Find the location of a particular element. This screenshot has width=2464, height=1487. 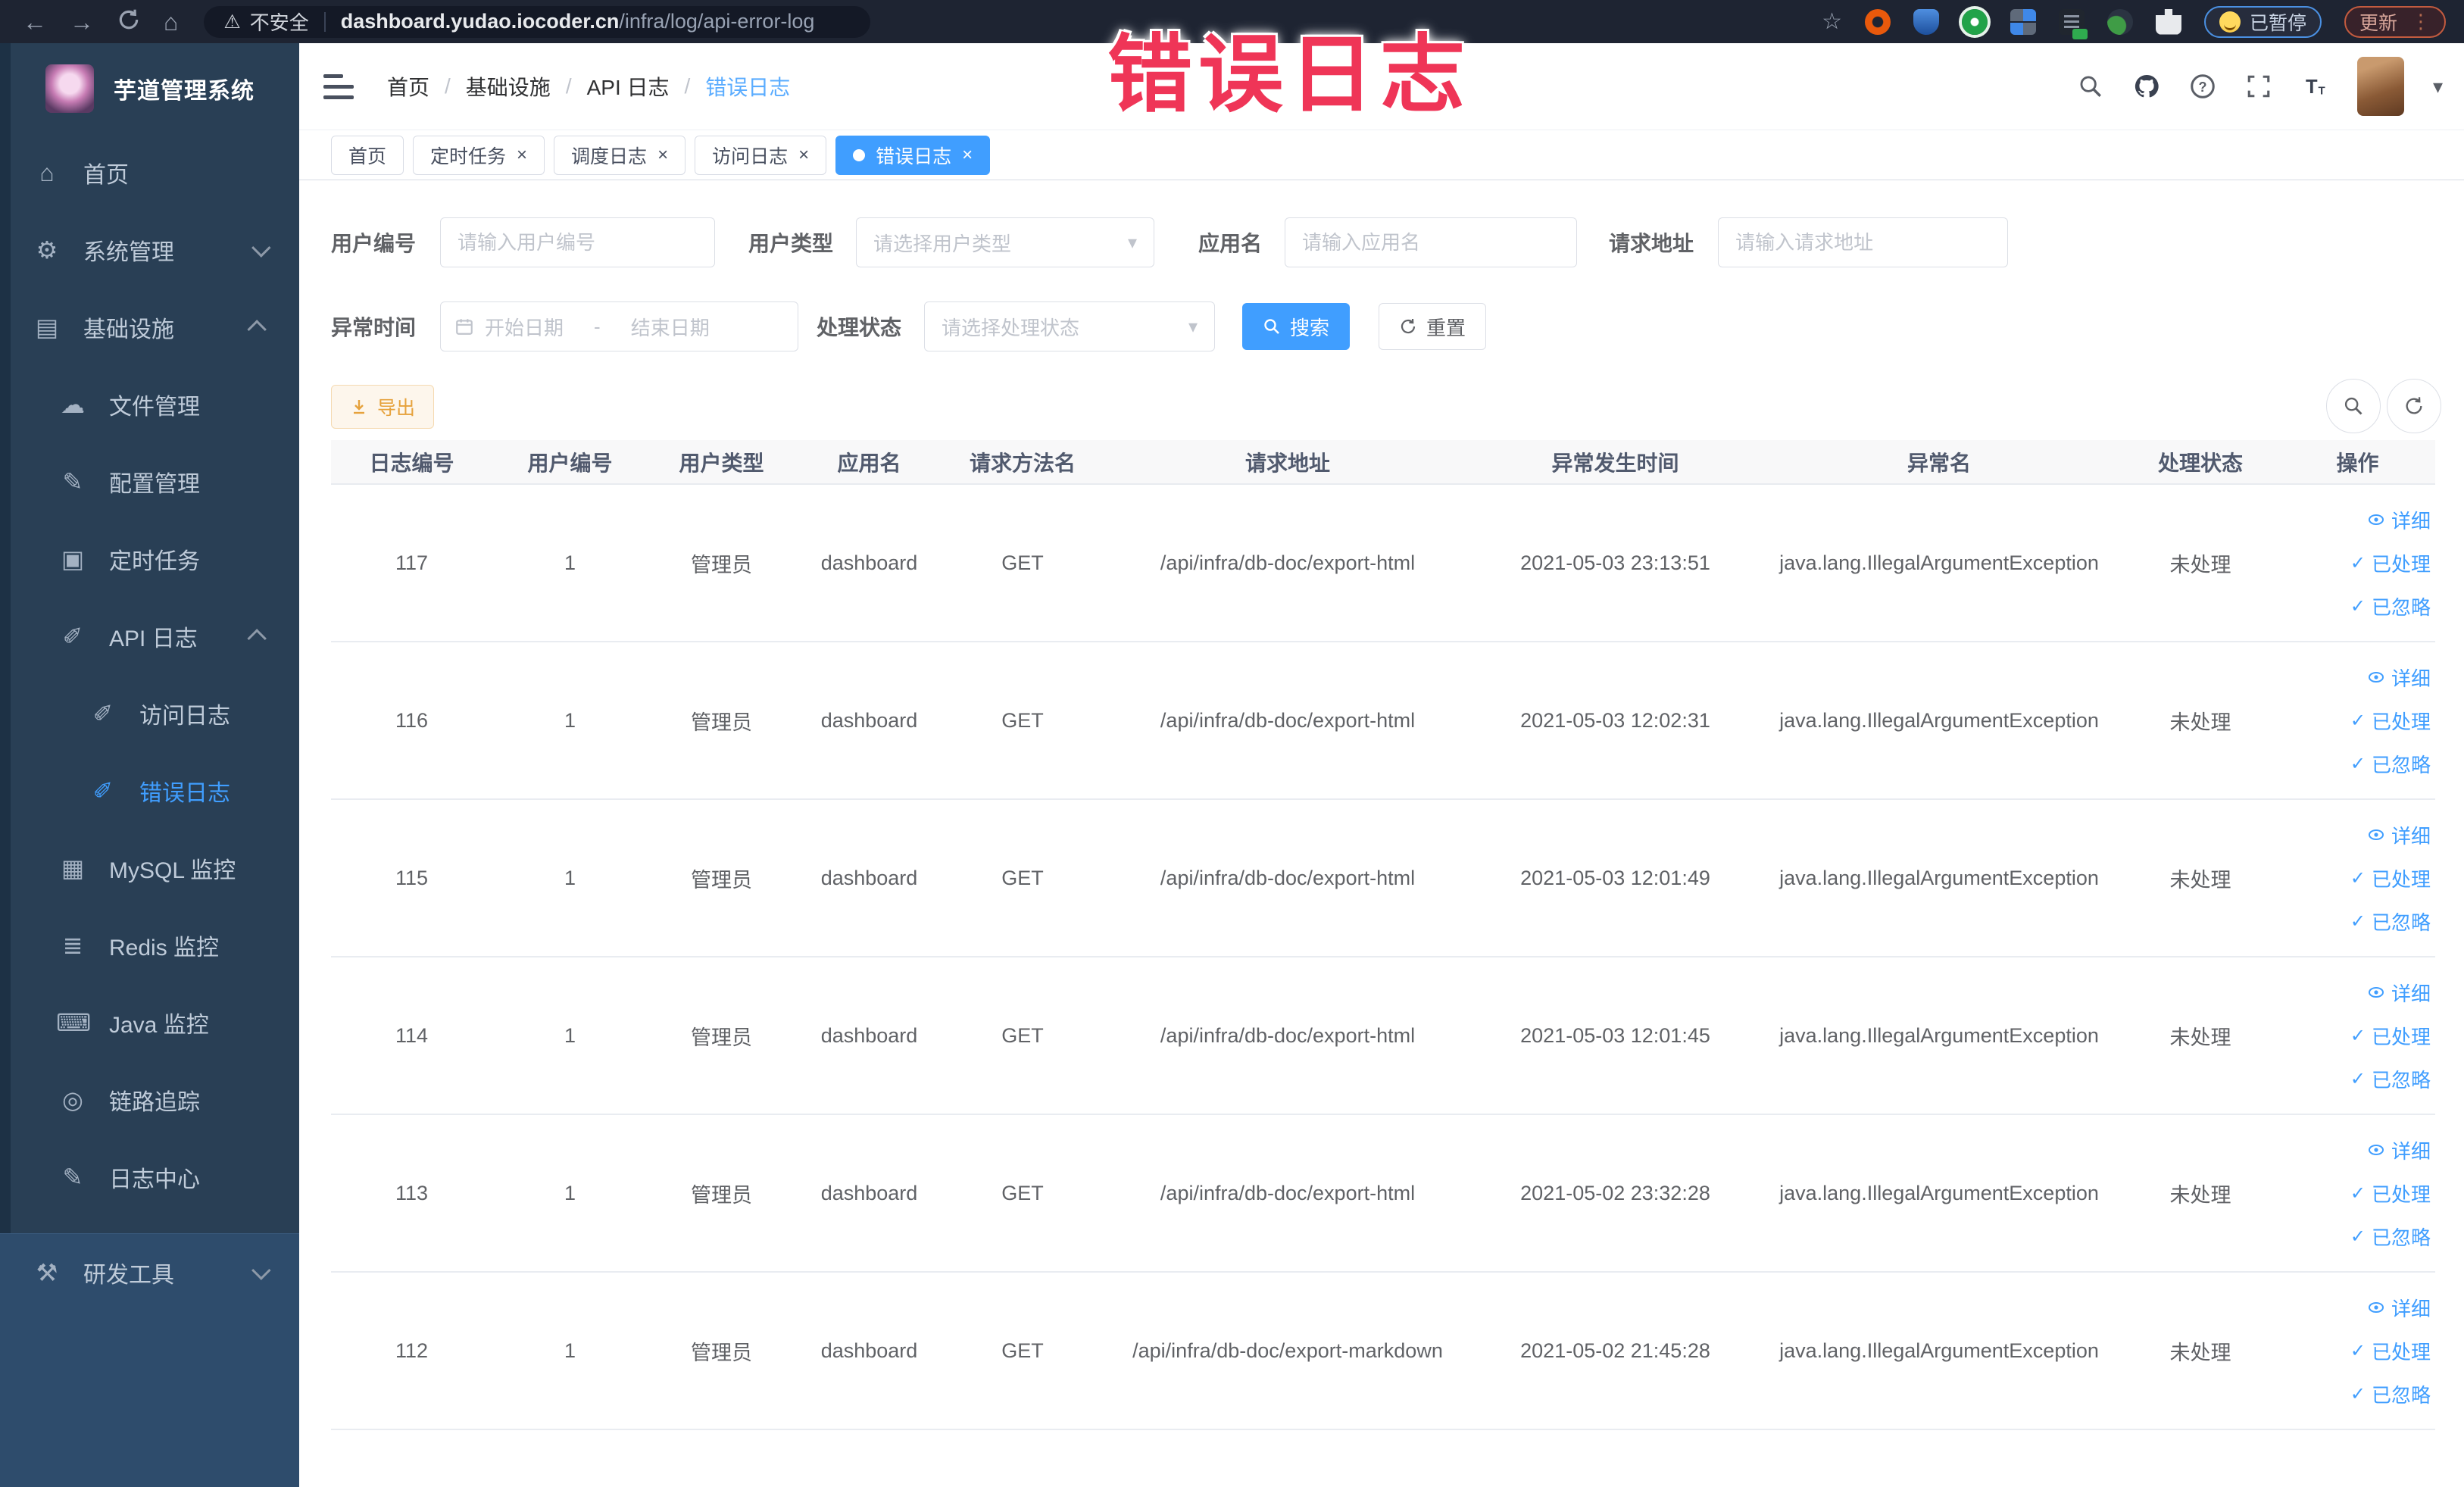

app-name-input is located at coordinates (1431, 242).